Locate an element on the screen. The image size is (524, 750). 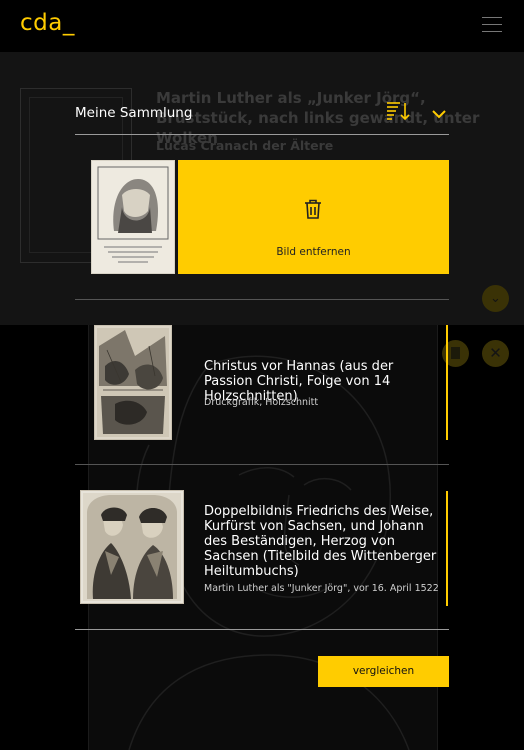
artwork-thumbnail-luther is located at coordinates (133, 217).